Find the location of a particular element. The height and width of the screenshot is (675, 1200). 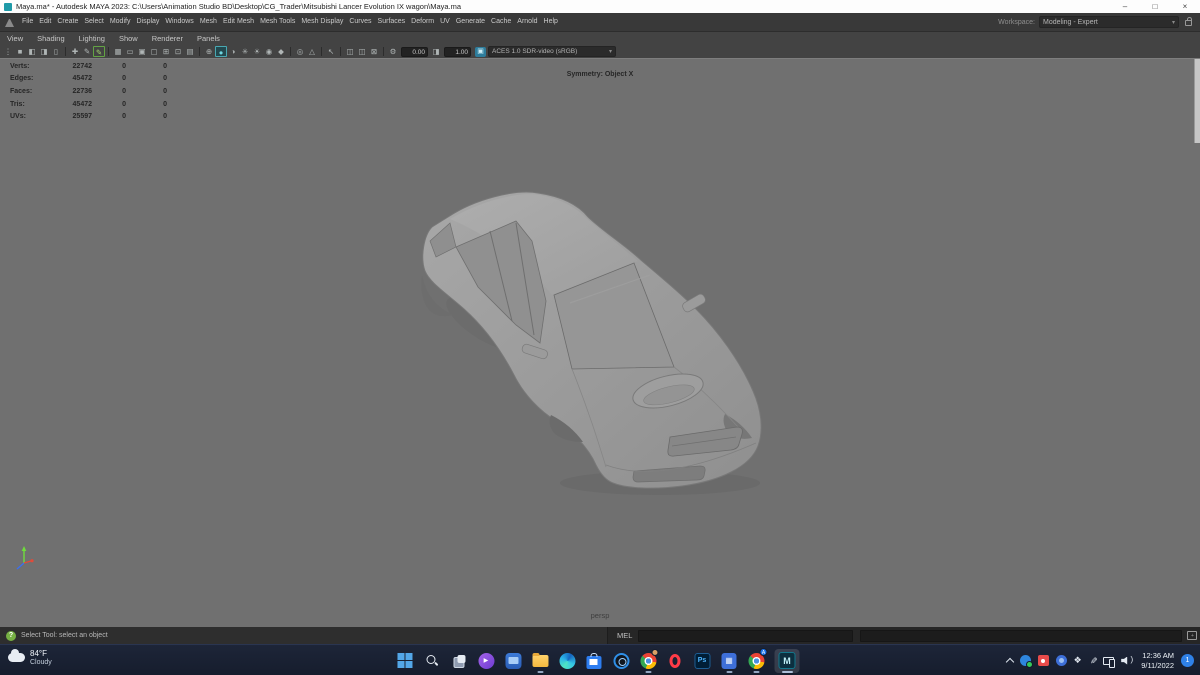

menu-edit: Edit is located at coordinates (45, 22).